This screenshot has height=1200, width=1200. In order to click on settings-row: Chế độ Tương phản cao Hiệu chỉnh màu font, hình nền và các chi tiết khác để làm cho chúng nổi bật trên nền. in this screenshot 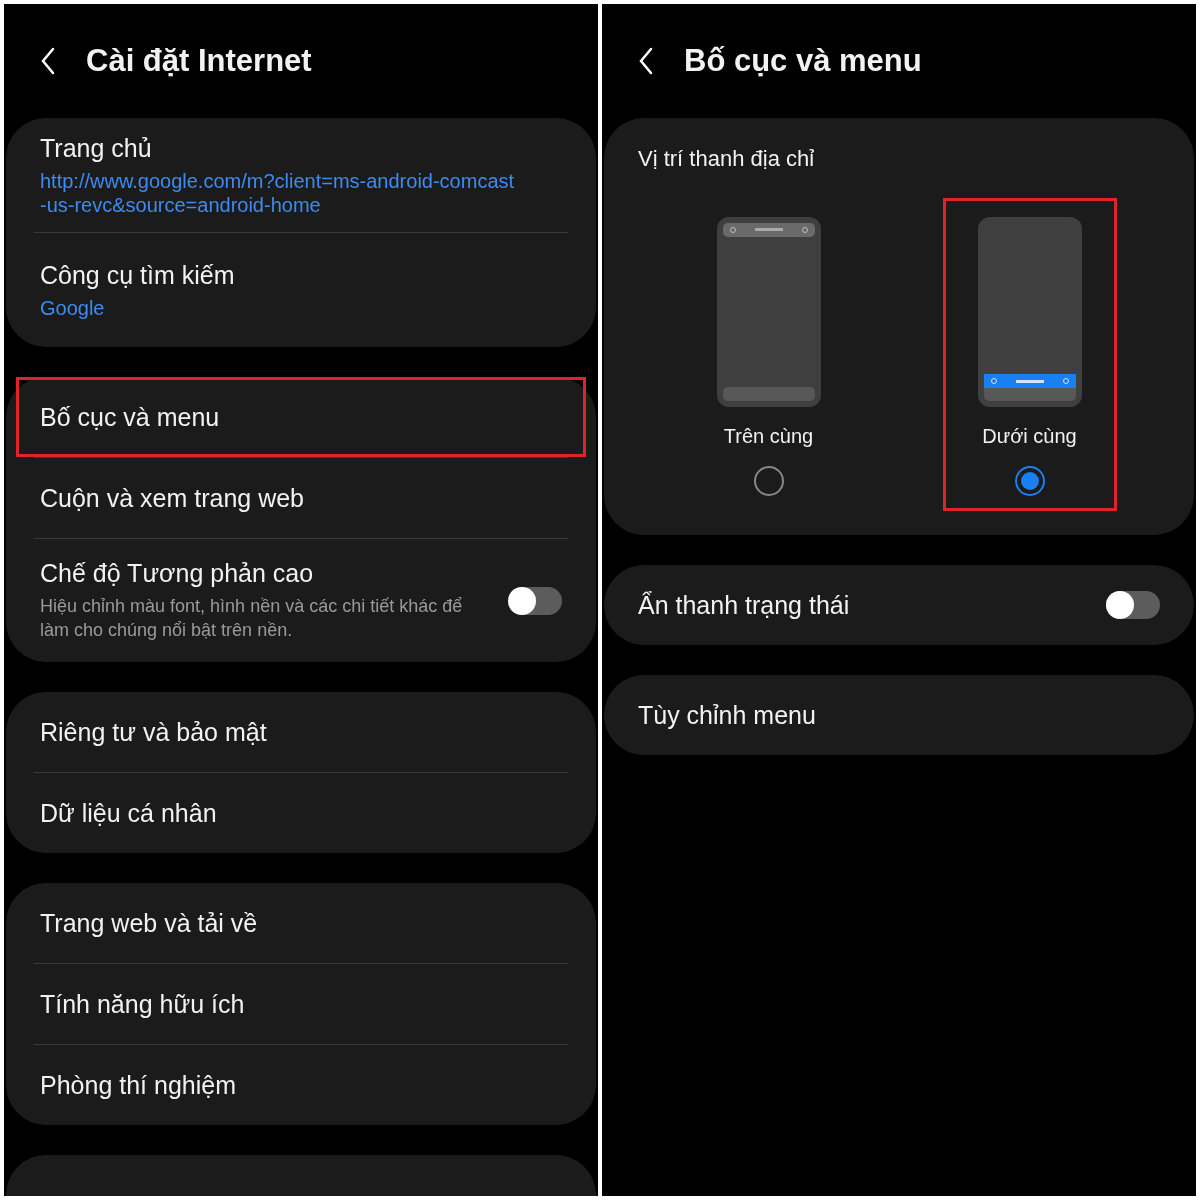, I will do `click(301, 600)`.